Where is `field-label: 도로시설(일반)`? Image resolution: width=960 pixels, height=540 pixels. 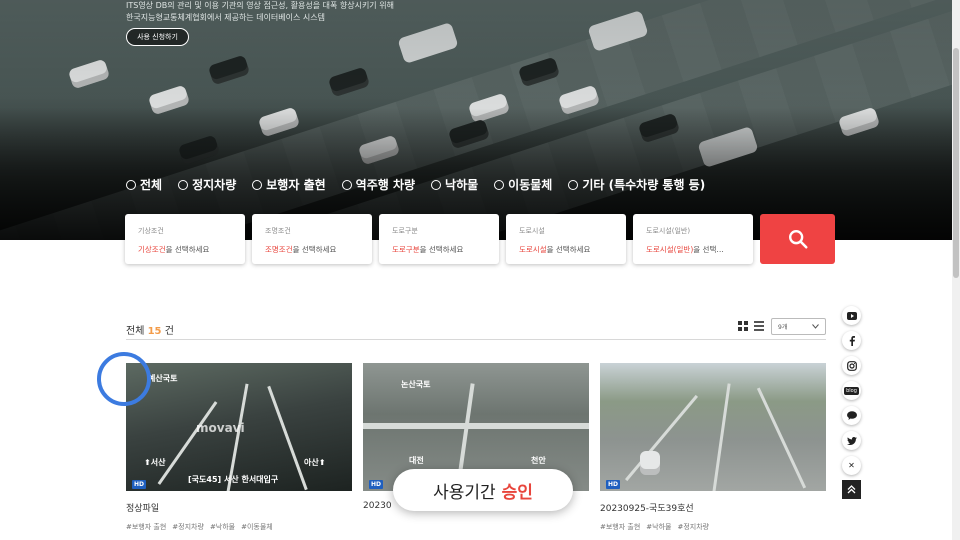 field-label: 도로시설(일반) is located at coordinates (668, 231).